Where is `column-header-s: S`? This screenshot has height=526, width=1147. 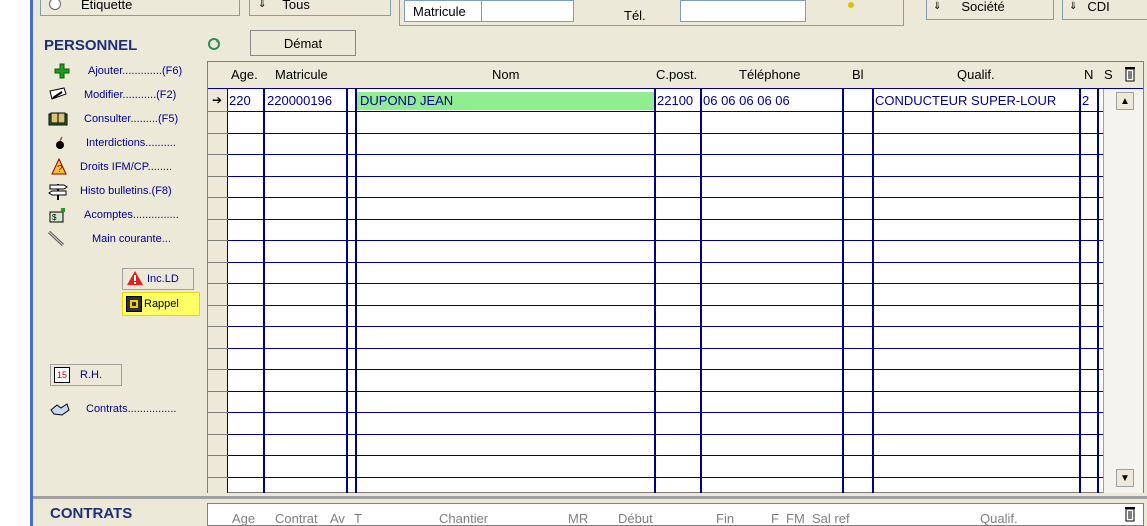 column-header-s: S is located at coordinates (1108, 74).